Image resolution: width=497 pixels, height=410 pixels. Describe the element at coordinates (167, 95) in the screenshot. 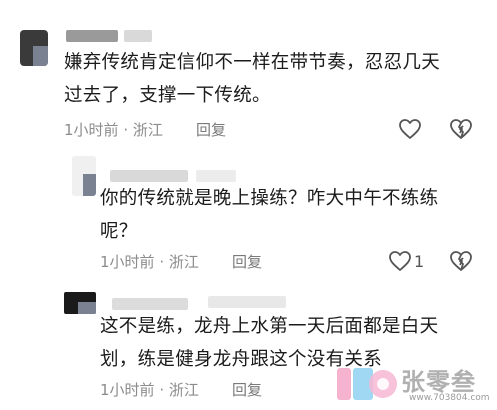

I see `comment-text-line: 过去了，支撑一下传统。` at that location.